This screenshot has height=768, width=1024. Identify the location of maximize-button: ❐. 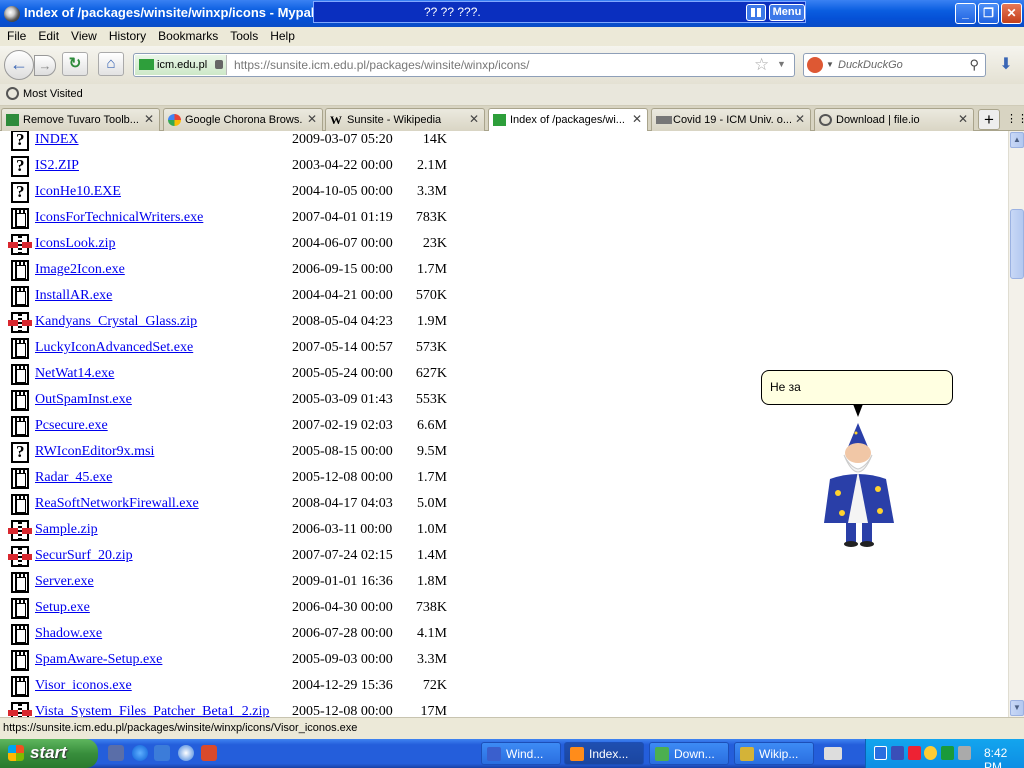
(988, 13).